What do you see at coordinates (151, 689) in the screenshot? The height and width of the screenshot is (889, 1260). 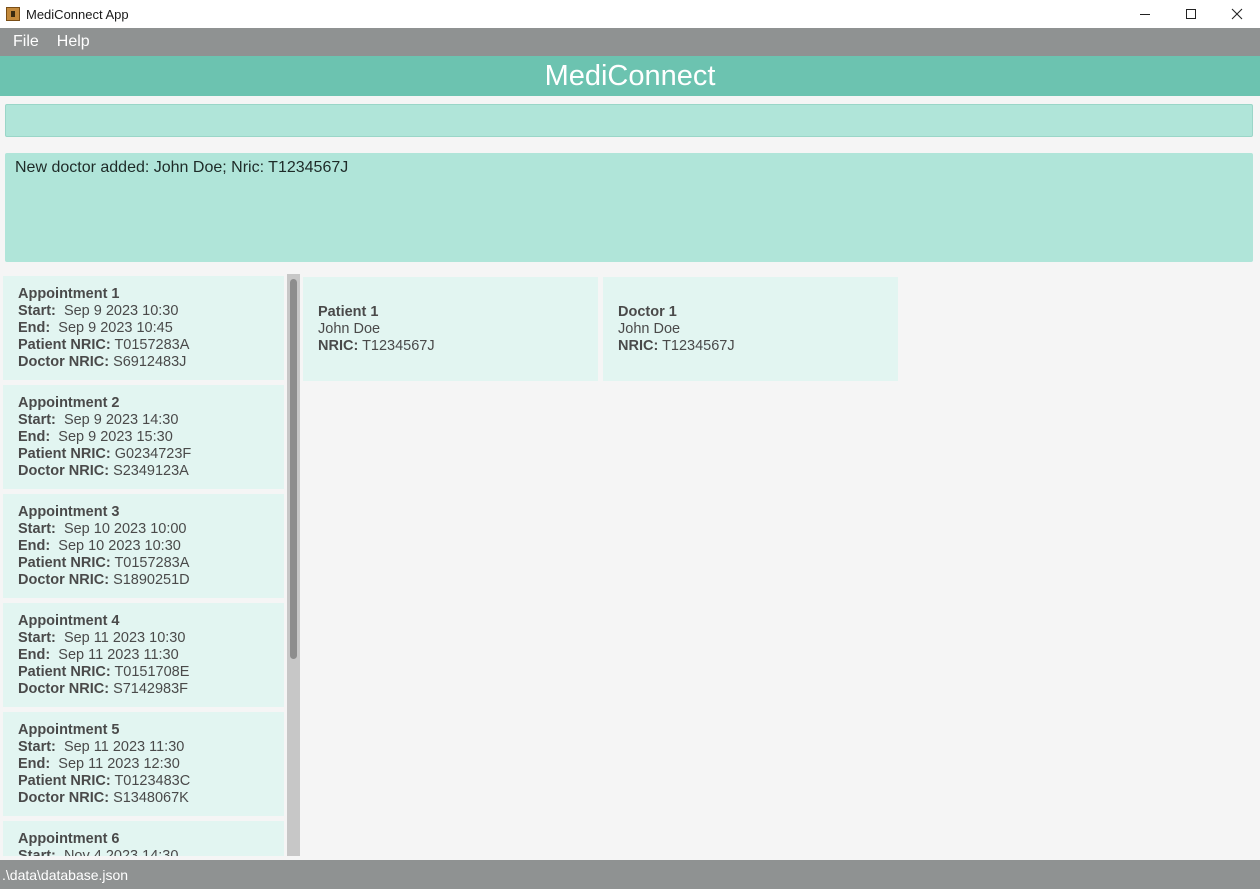 I see `appointment-doctor-nric: S7142983F` at bounding box center [151, 689].